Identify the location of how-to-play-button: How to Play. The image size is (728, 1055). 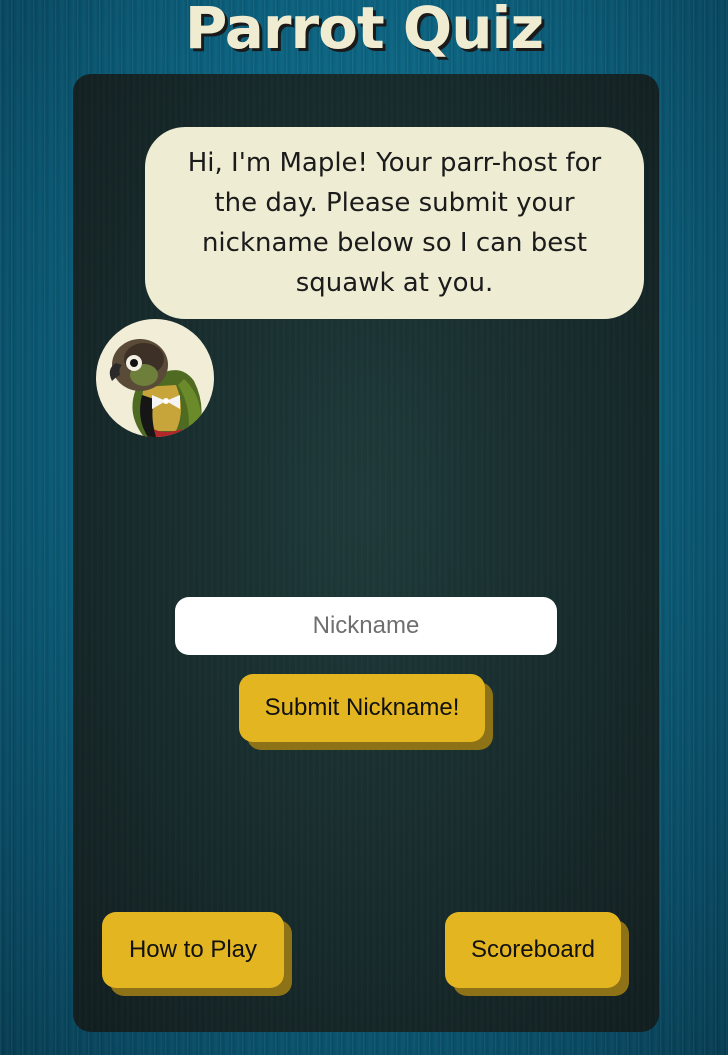
(193, 950).